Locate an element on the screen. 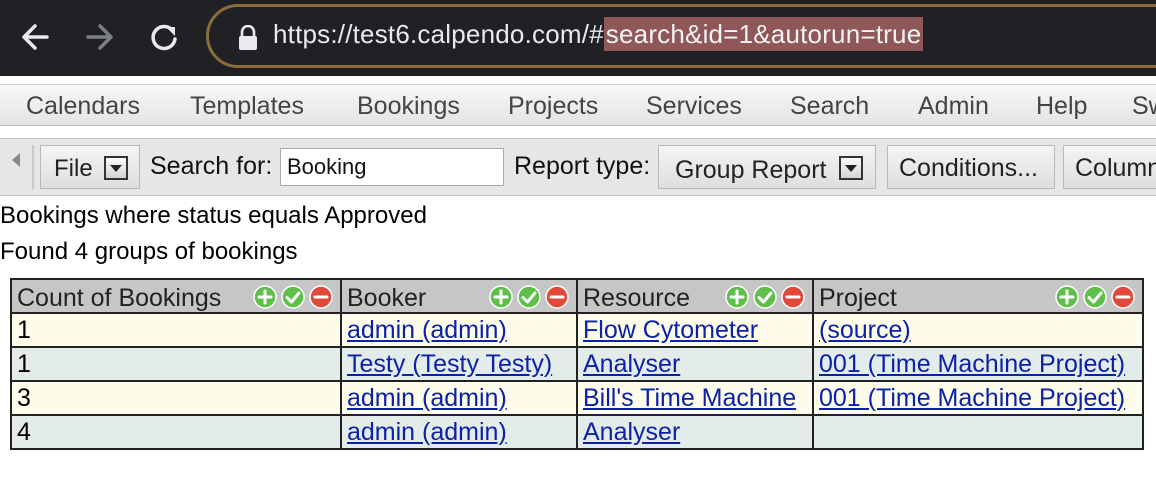 Image resolution: width=1156 pixels, height=482 pixels. table-row: 1 admin (admin) Flow Cytometer (source) is located at coordinates (577, 330).